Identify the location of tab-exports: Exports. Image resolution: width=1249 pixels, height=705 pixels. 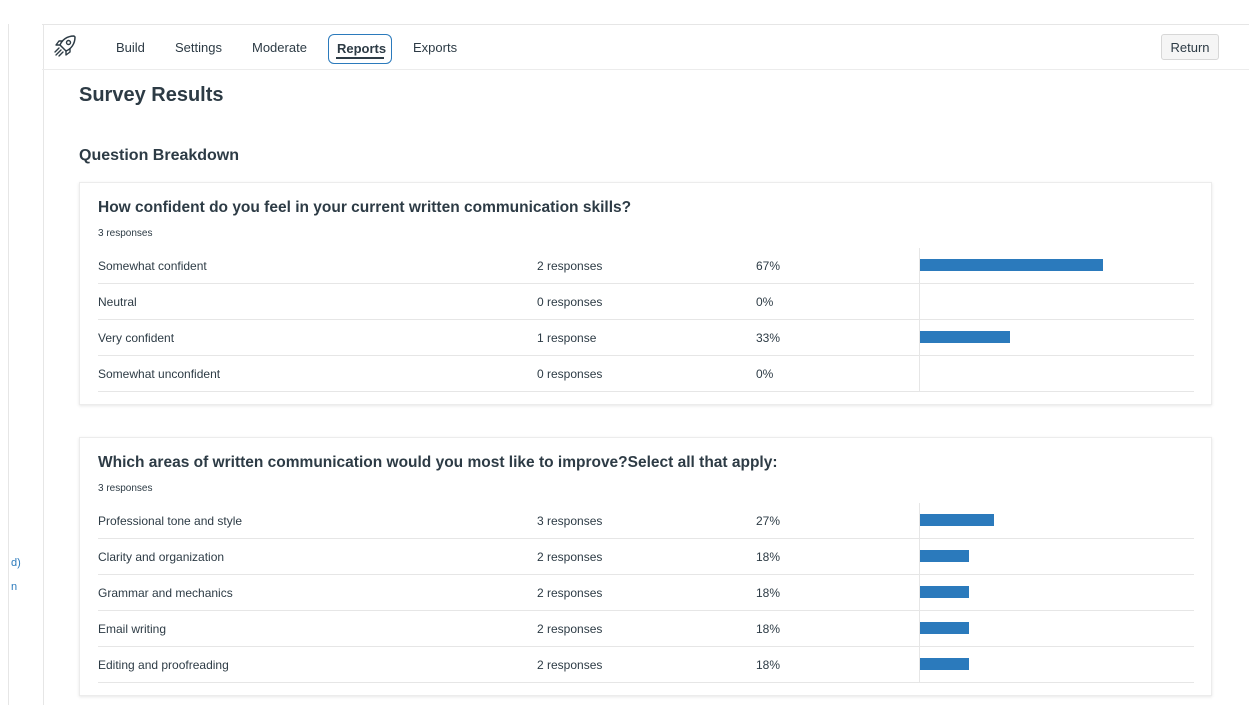
(435, 48).